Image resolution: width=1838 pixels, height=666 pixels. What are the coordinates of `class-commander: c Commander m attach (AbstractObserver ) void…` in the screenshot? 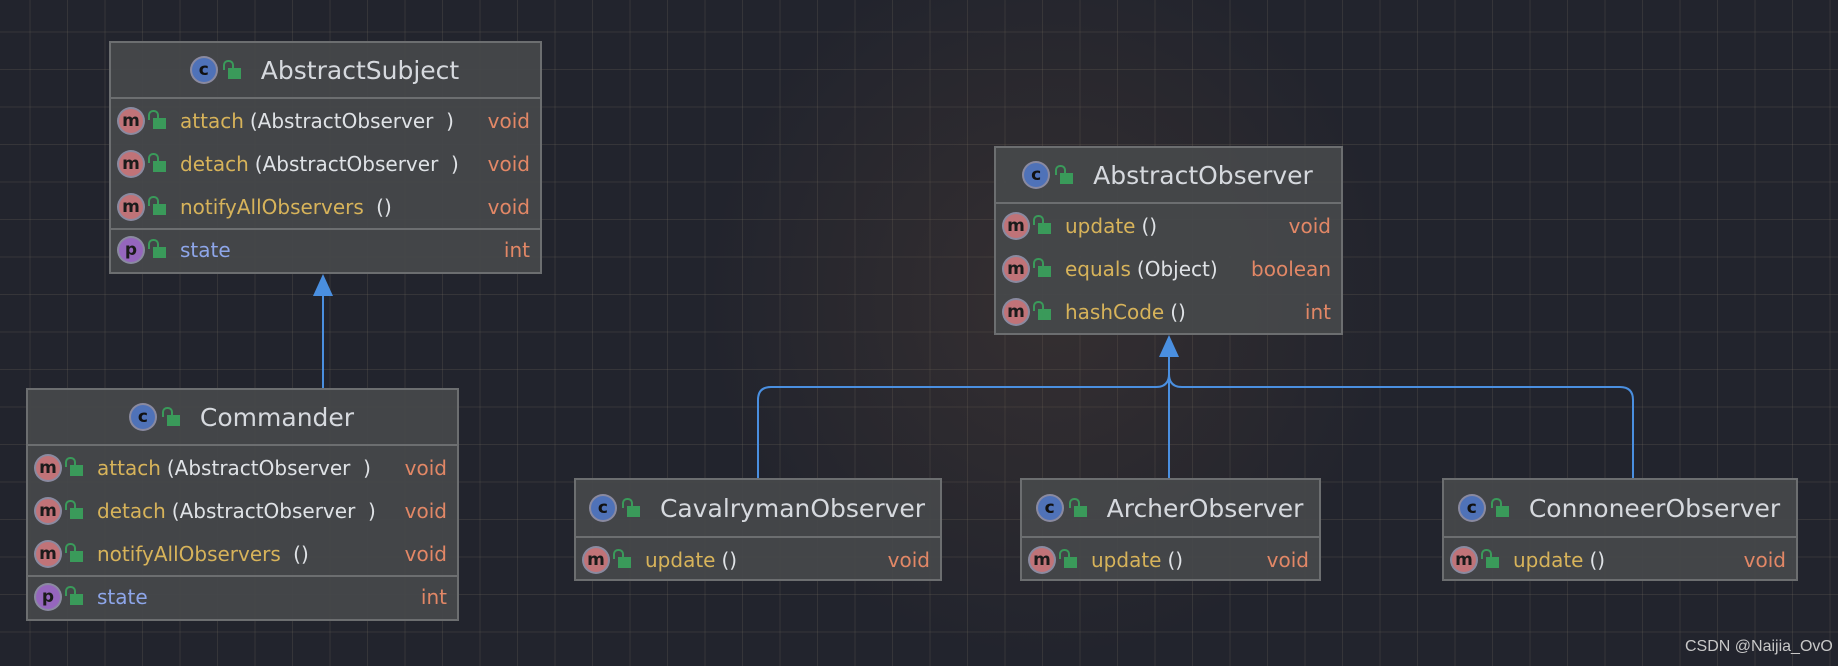 It's located at (242, 504).